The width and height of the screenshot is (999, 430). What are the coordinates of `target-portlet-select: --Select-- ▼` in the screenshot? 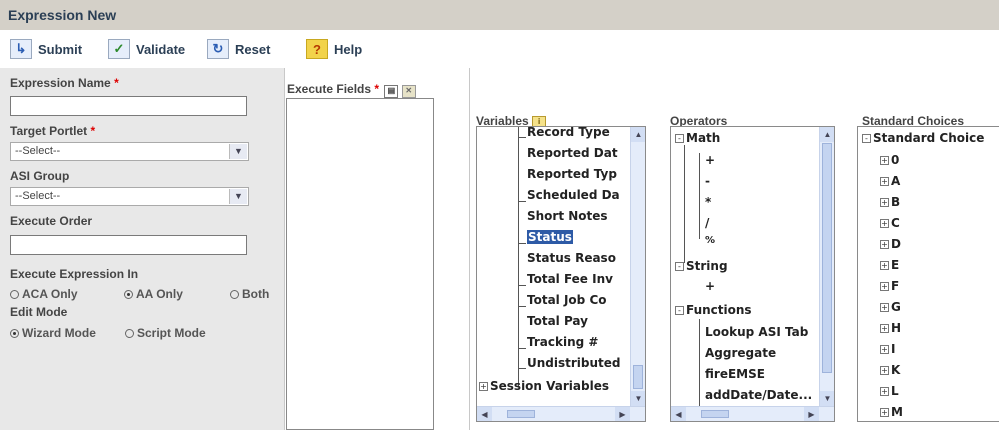 It's located at (129, 151).